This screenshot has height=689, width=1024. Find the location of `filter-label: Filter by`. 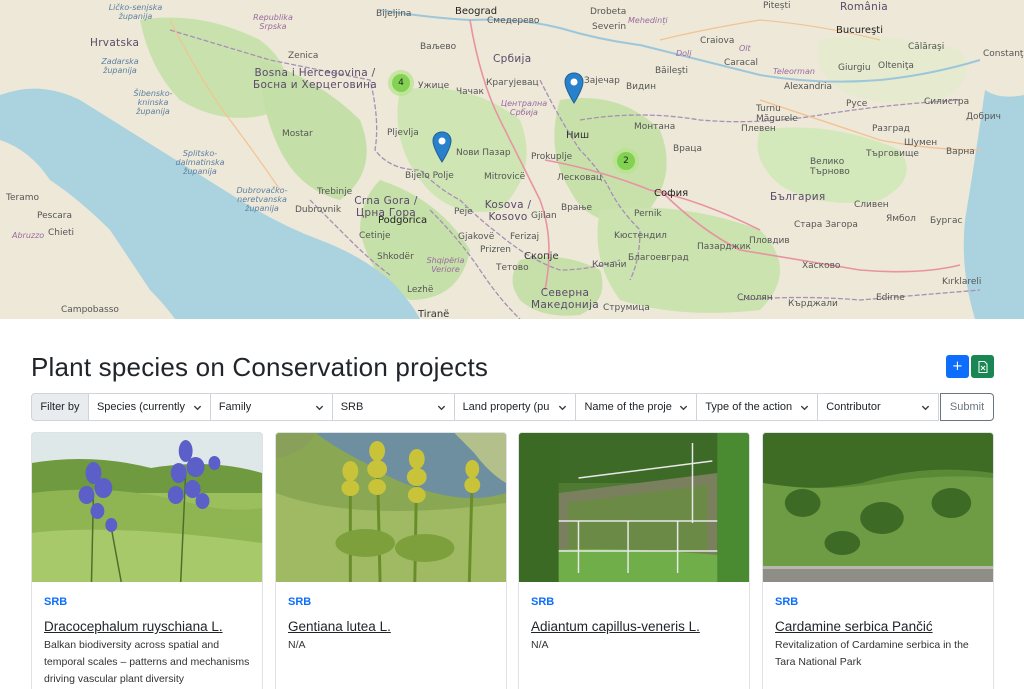

filter-label: Filter by is located at coordinates (60, 407).